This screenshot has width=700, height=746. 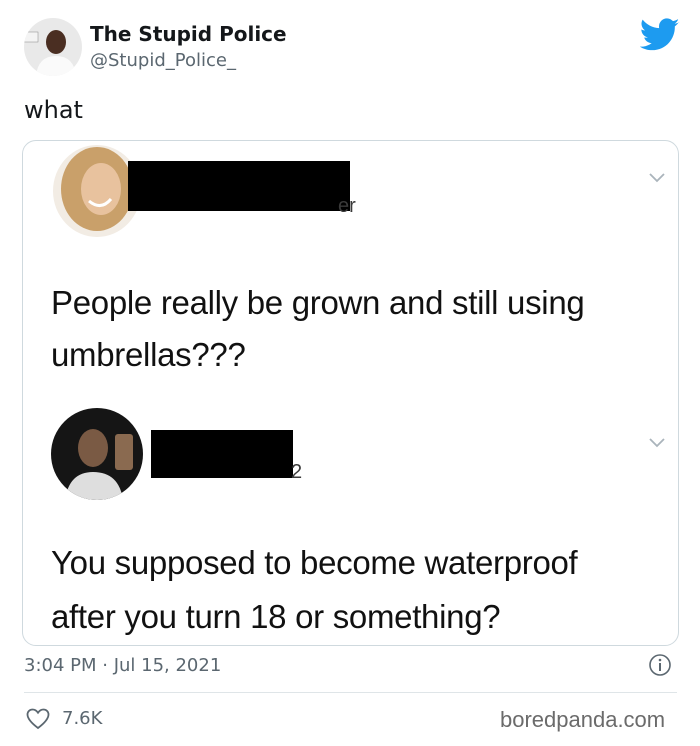 What do you see at coordinates (276, 616) in the screenshot?
I see `second-post-line-2: after you turn 18 or something?` at bounding box center [276, 616].